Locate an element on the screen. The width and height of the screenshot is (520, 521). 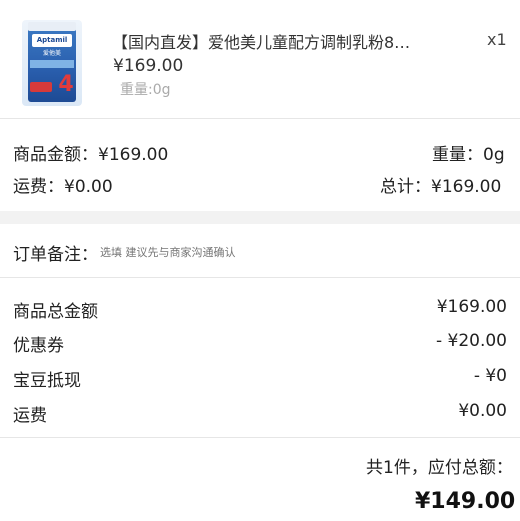
summary-total-label: 总计： is located at coordinates (405, 187).